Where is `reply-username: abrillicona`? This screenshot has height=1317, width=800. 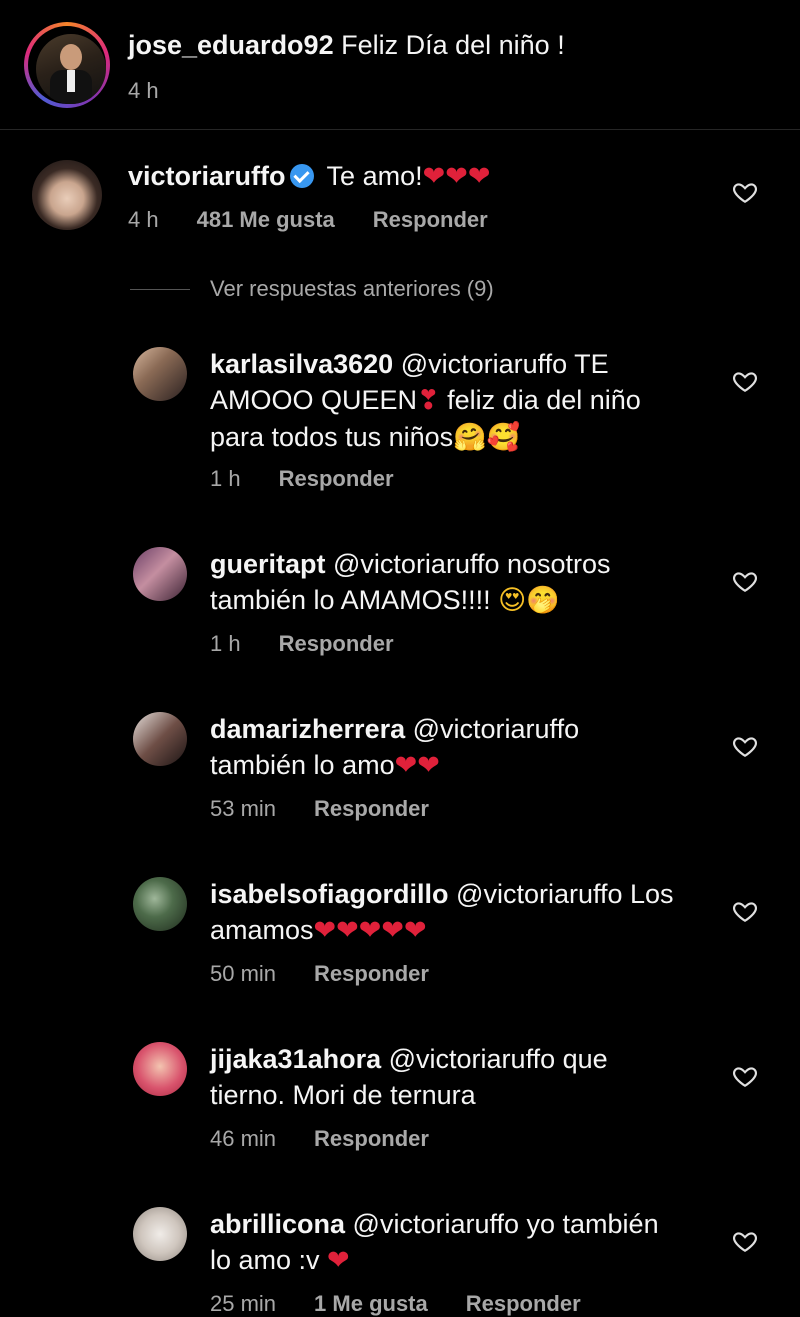
reply-username: abrillicona is located at coordinates (277, 1224).